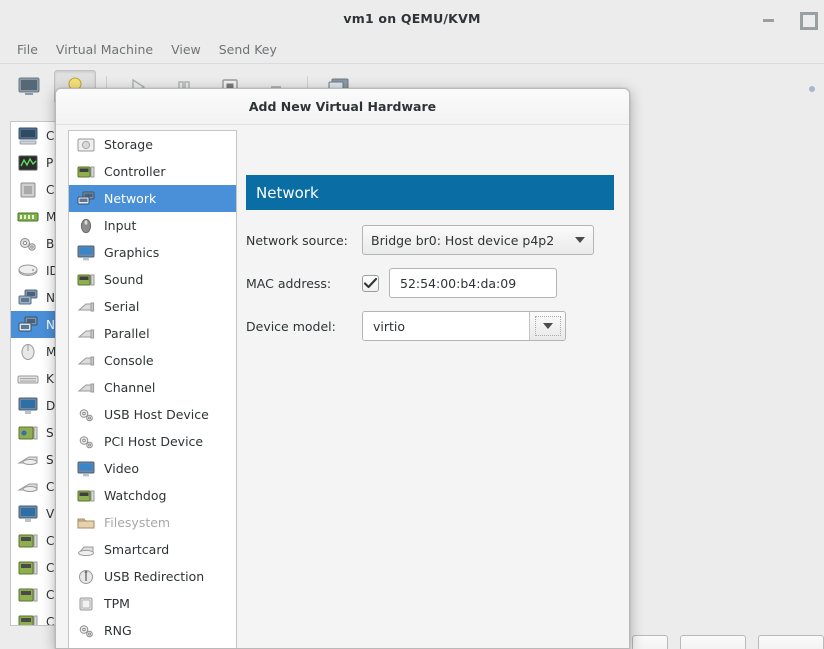 This screenshot has height=649, width=824. I want to click on dialog-action-buttons-cutoff, so click(728, 642).